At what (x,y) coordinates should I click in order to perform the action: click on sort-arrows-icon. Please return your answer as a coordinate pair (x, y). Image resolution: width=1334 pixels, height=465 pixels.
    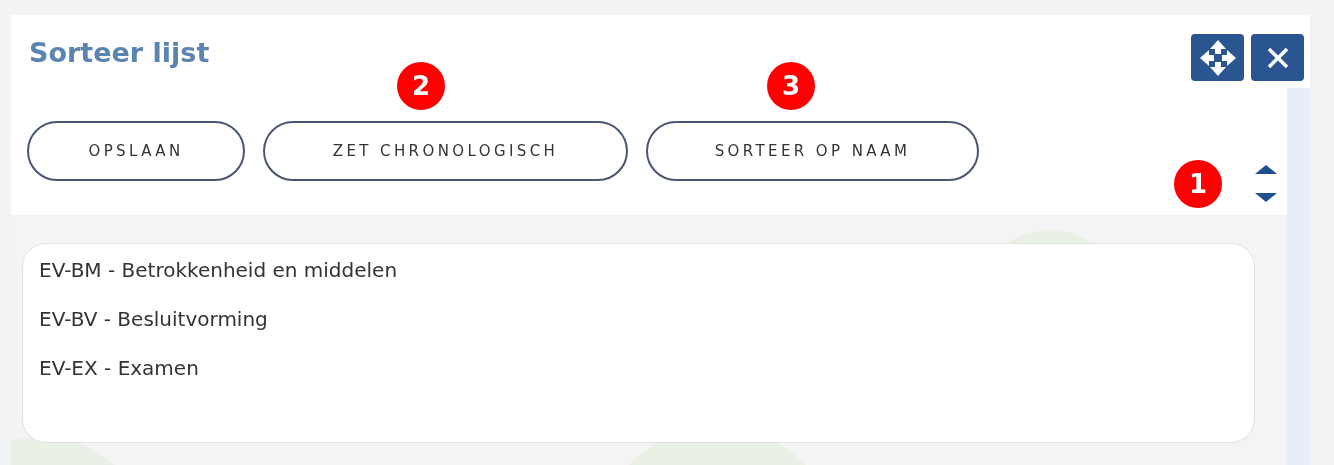
    Looking at the image, I should click on (1266, 183).